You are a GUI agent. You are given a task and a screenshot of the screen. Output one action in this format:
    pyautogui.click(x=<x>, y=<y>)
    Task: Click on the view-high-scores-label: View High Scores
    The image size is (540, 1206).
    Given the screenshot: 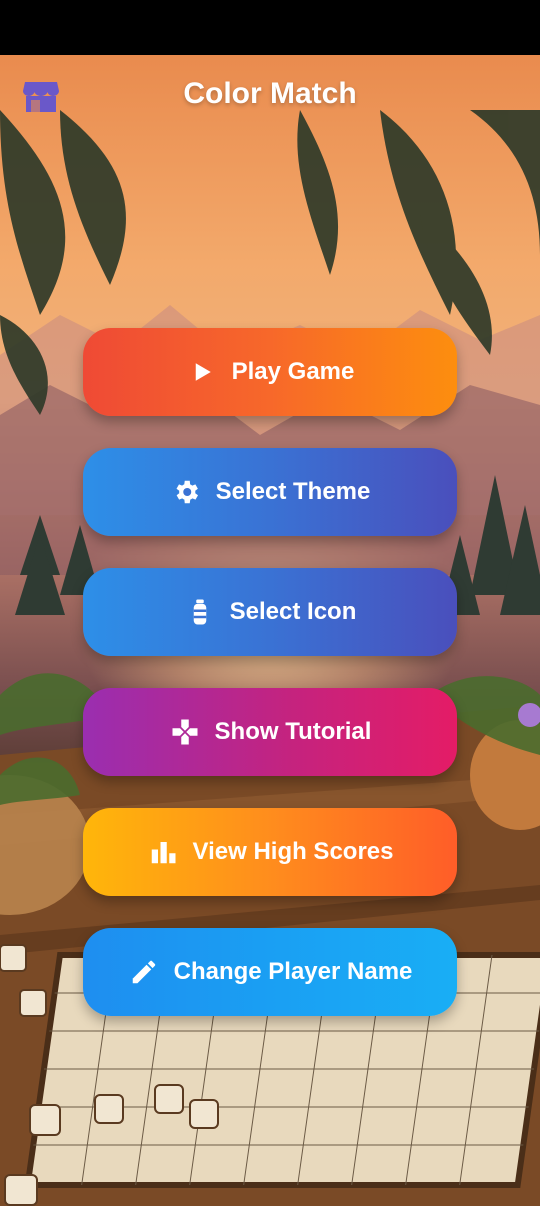 What is the action you would take?
    pyautogui.click(x=293, y=851)
    